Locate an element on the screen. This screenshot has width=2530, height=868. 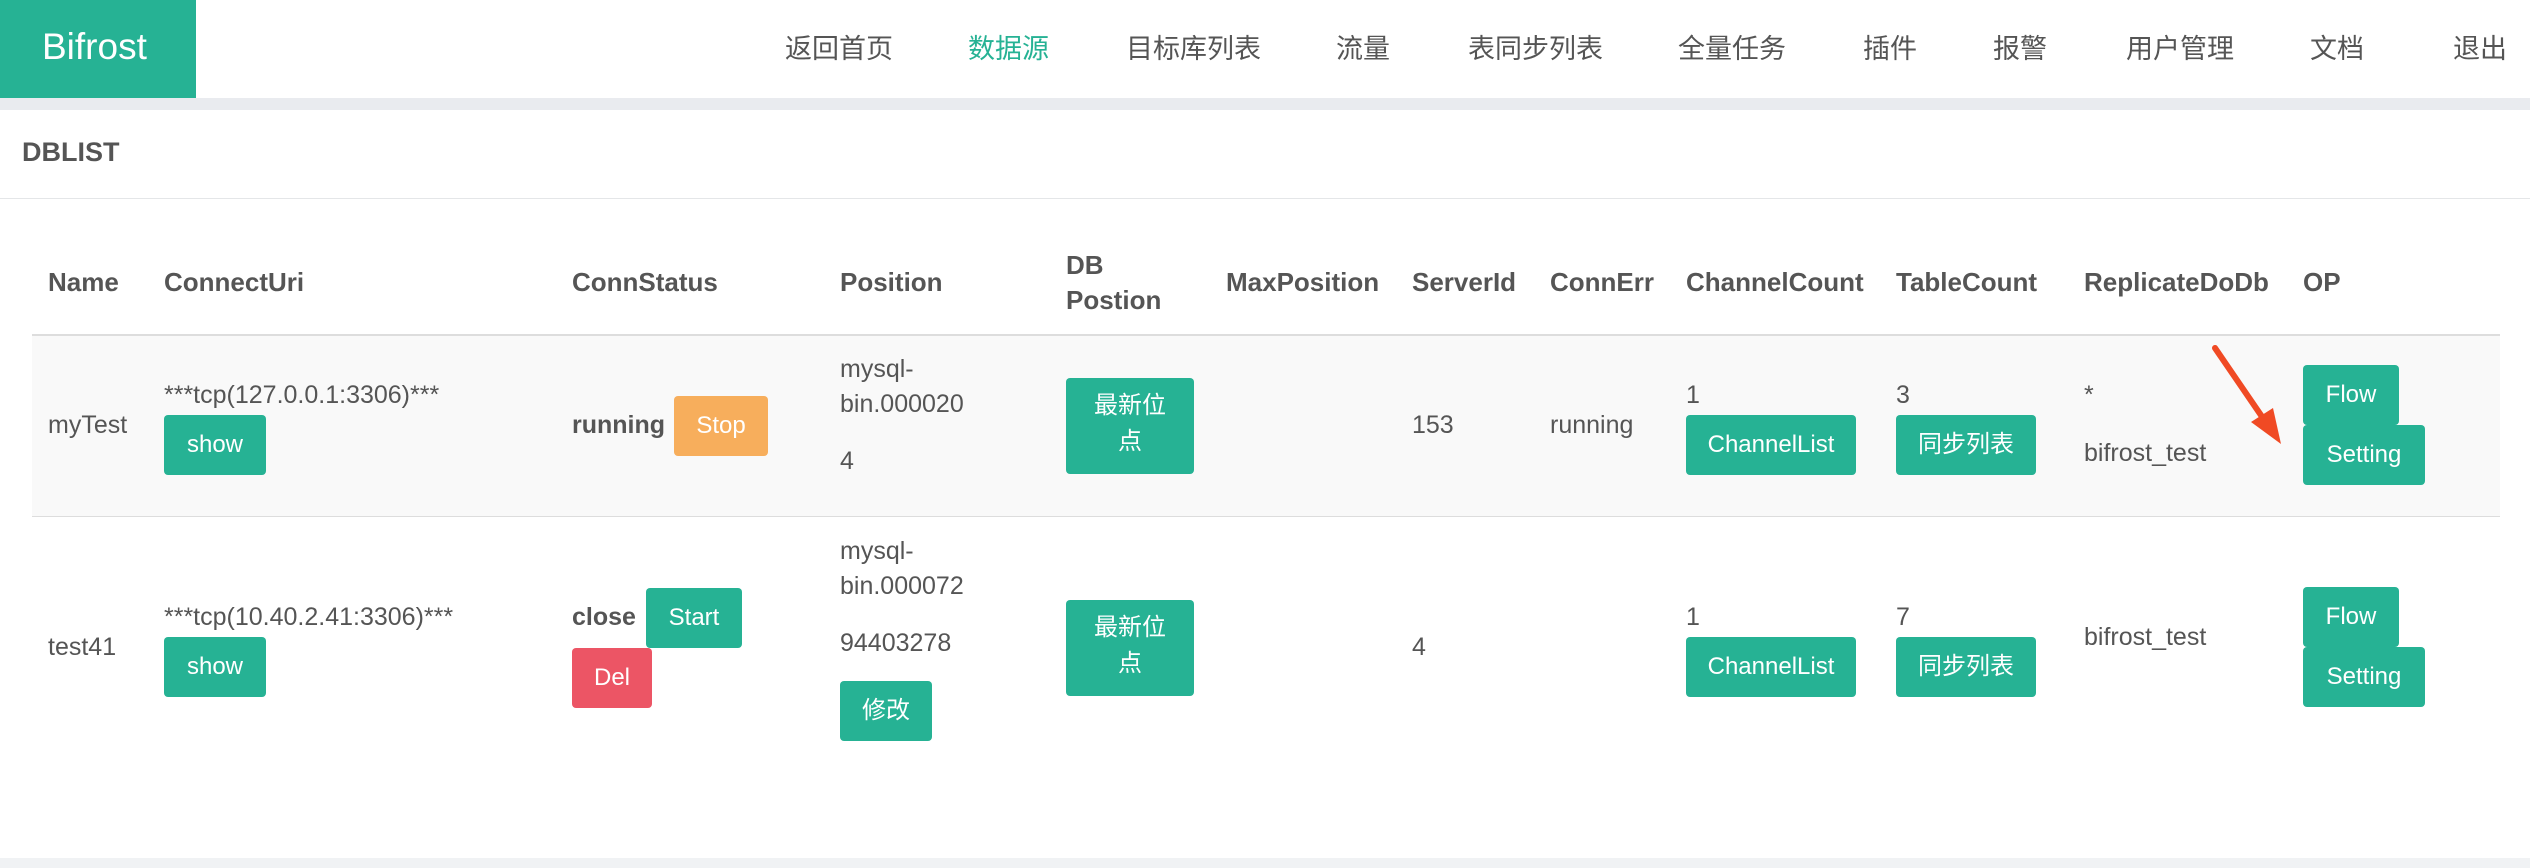
row1-connect-uri: ***tcp(127.0.0.1:3306)*** is located at coordinates (302, 395).